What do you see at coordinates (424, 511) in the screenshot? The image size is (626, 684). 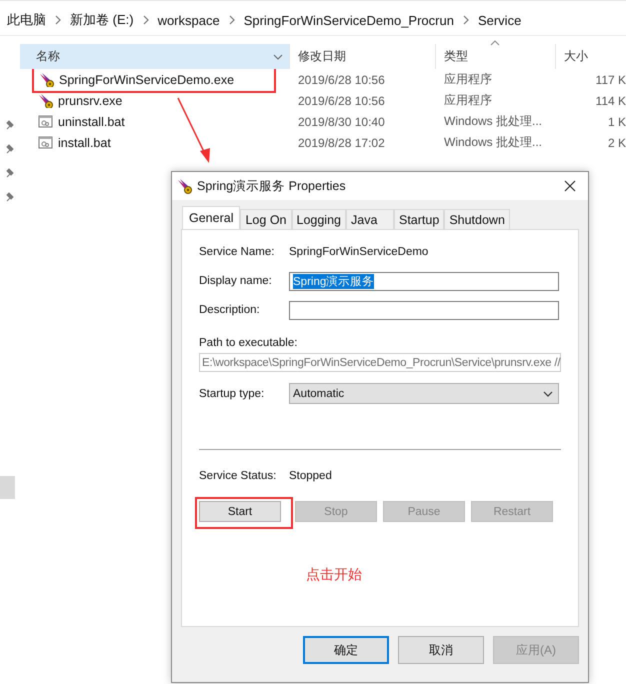 I see `service-button: Pause` at bounding box center [424, 511].